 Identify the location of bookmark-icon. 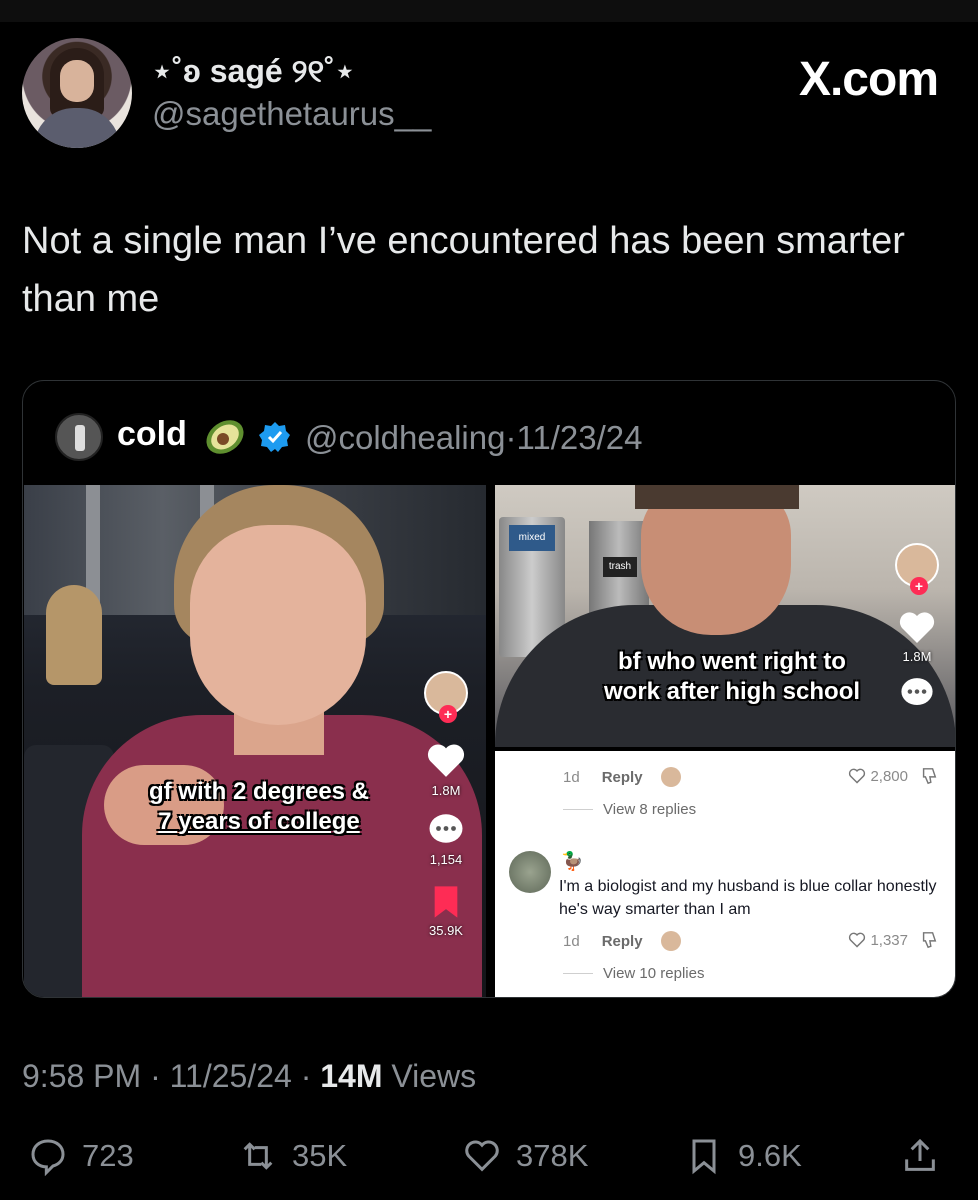
(446, 902).